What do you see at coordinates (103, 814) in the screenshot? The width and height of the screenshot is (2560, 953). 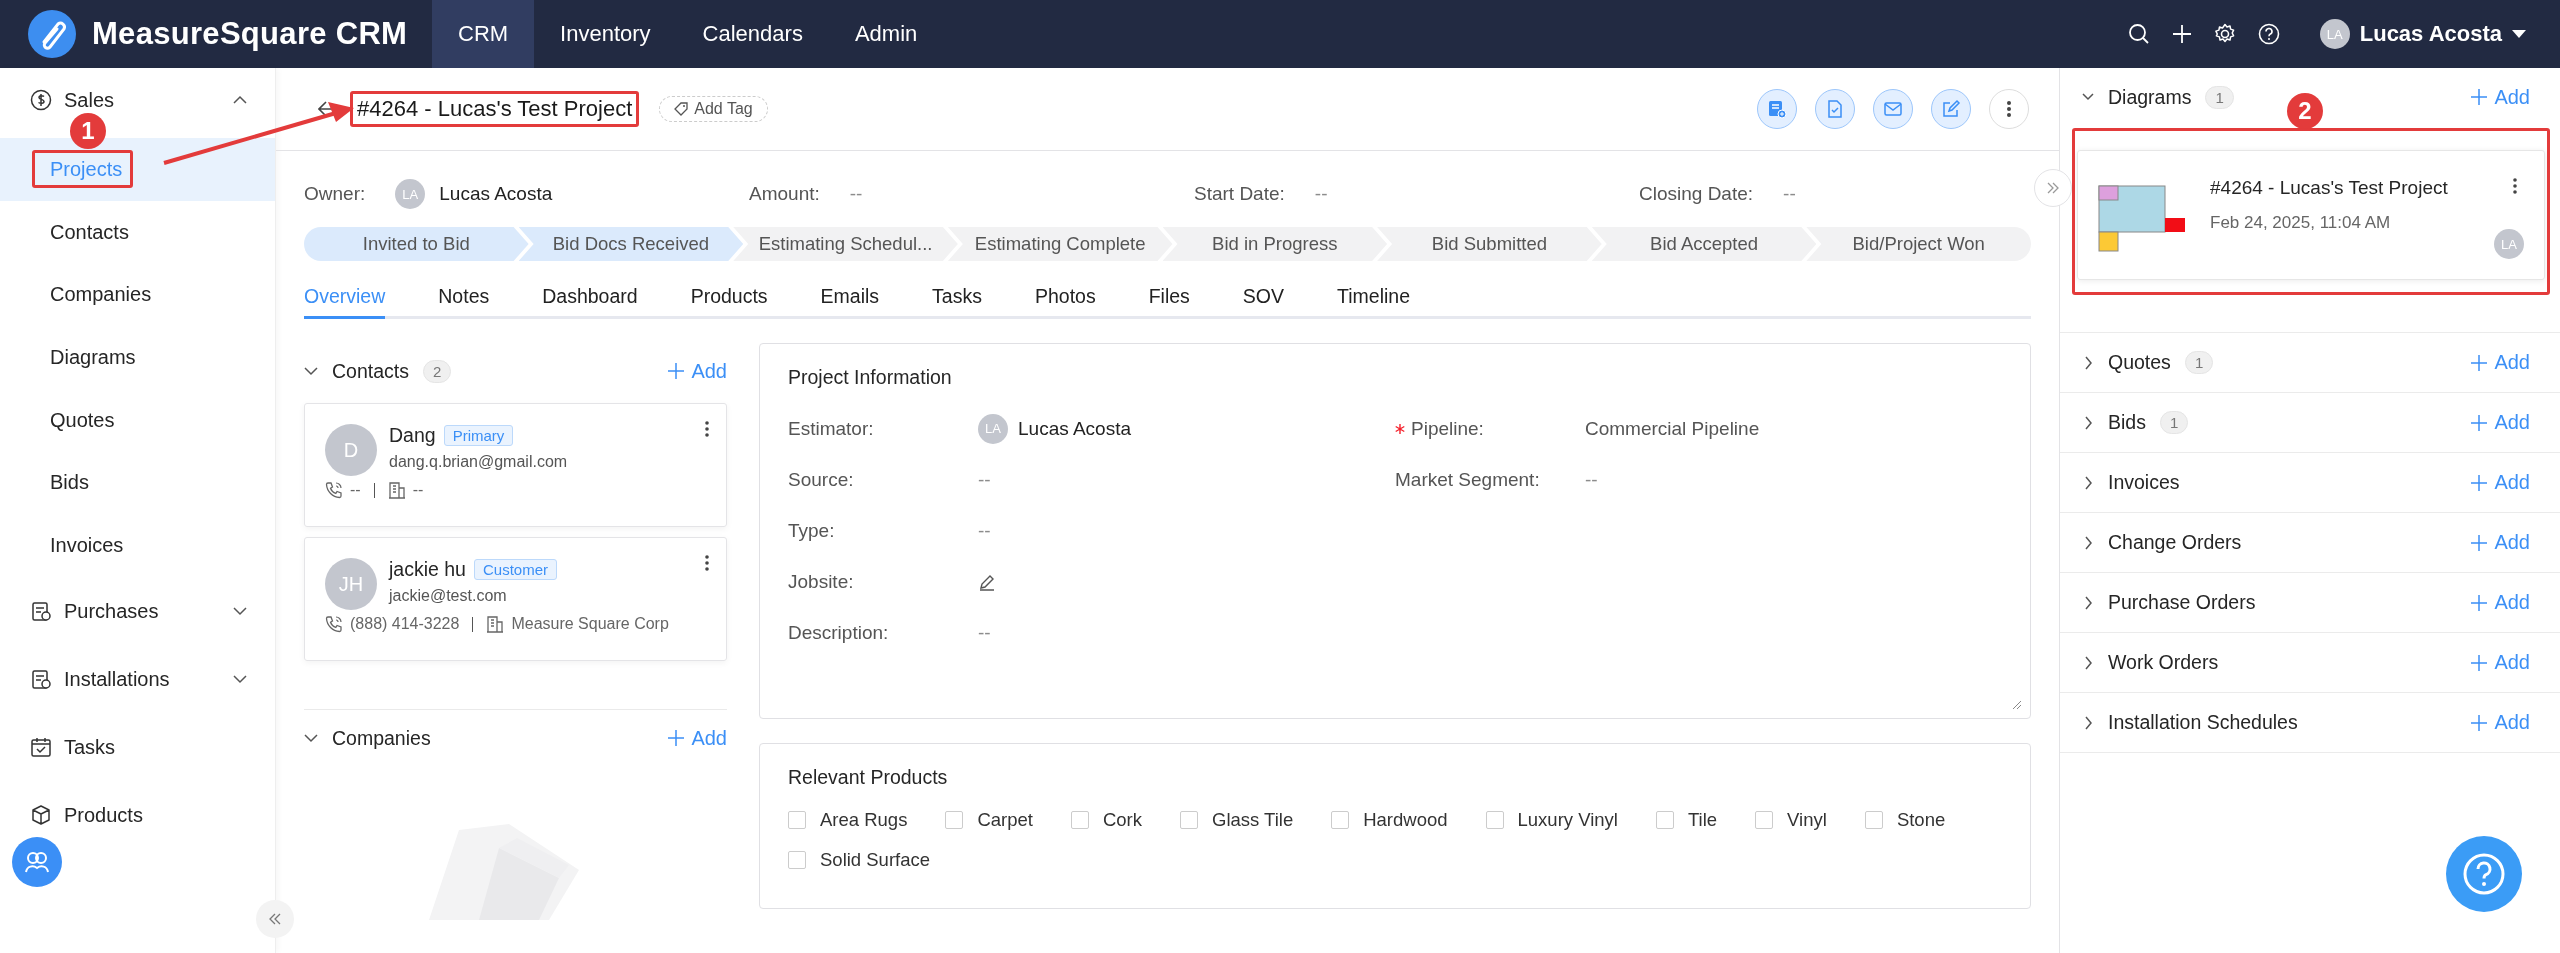 I see `sidebar-section: Products` at bounding box center [103, 814].